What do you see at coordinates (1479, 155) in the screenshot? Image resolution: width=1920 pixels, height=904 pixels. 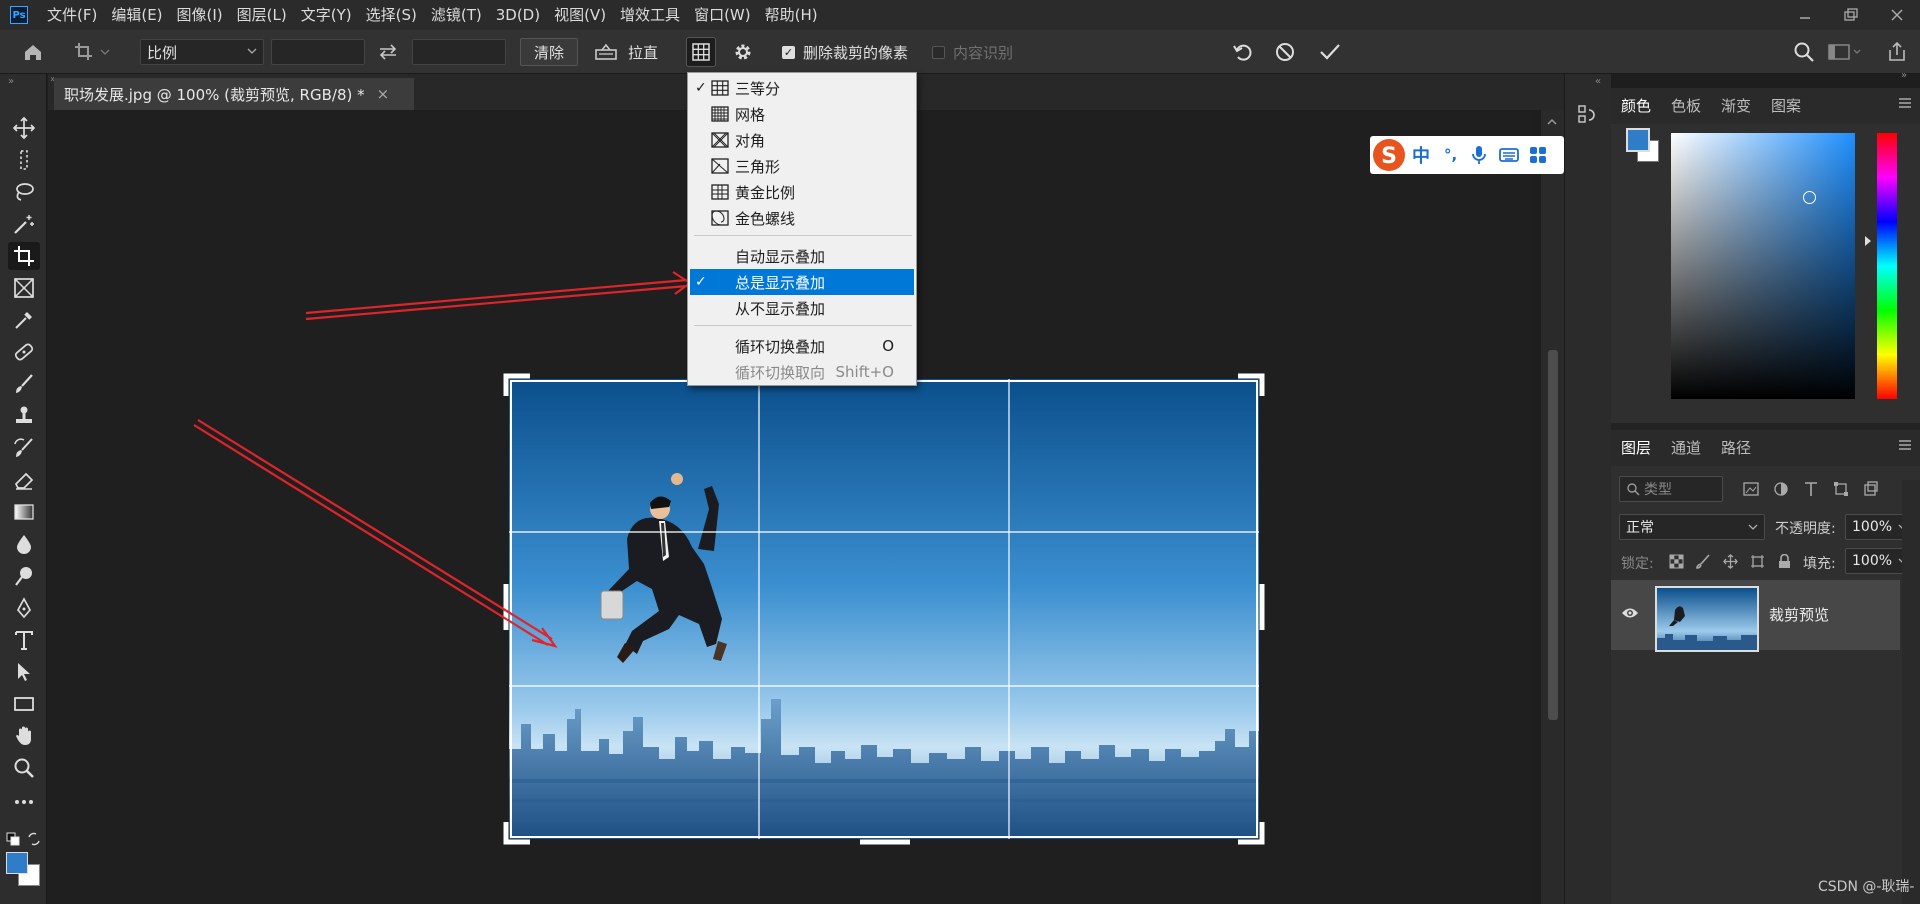 I see `microphone-icon` at bounding box center [1479, 155].